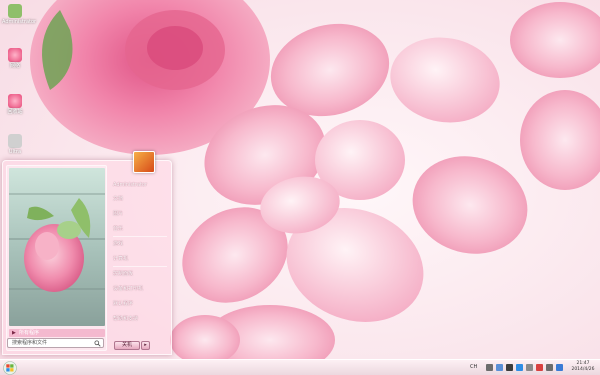  I want to click on start-search-input: 搜索程序和文件, so click(55, 343).